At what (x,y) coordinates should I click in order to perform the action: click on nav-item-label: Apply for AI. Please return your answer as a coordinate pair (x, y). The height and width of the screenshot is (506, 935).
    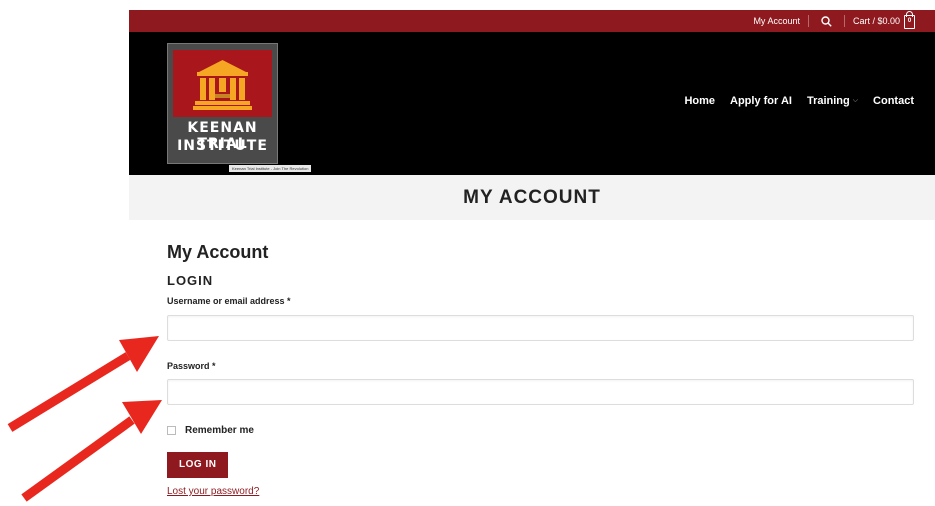
    Looking at the image, I should click on (761, 101).